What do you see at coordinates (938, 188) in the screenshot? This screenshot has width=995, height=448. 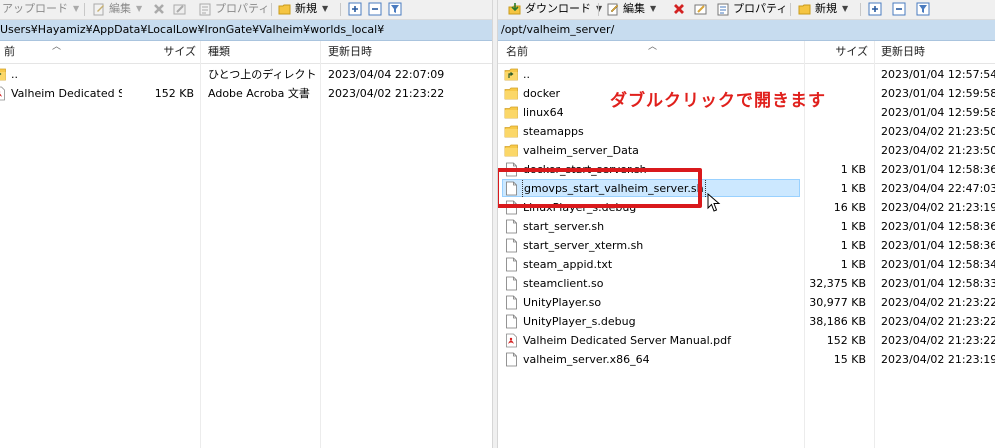 I see `file-modified: 2023/04/04 22:47:03` at bounding box center [938, 188].